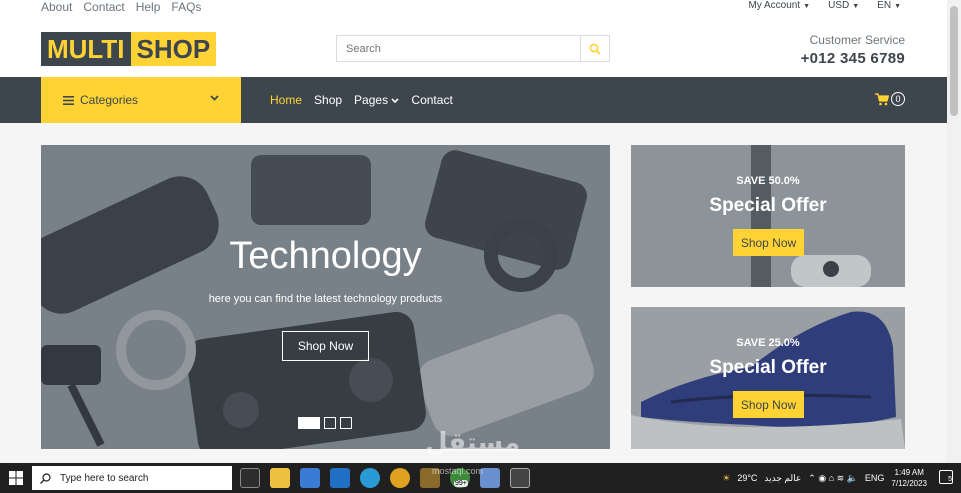 The width and height of the screenshot is (961, 493). Describe the element at coordinates (824, 5) in the screenshot. I see `top-dropdowns: My Account ▼ USD ▼ EN ▼` at that location.